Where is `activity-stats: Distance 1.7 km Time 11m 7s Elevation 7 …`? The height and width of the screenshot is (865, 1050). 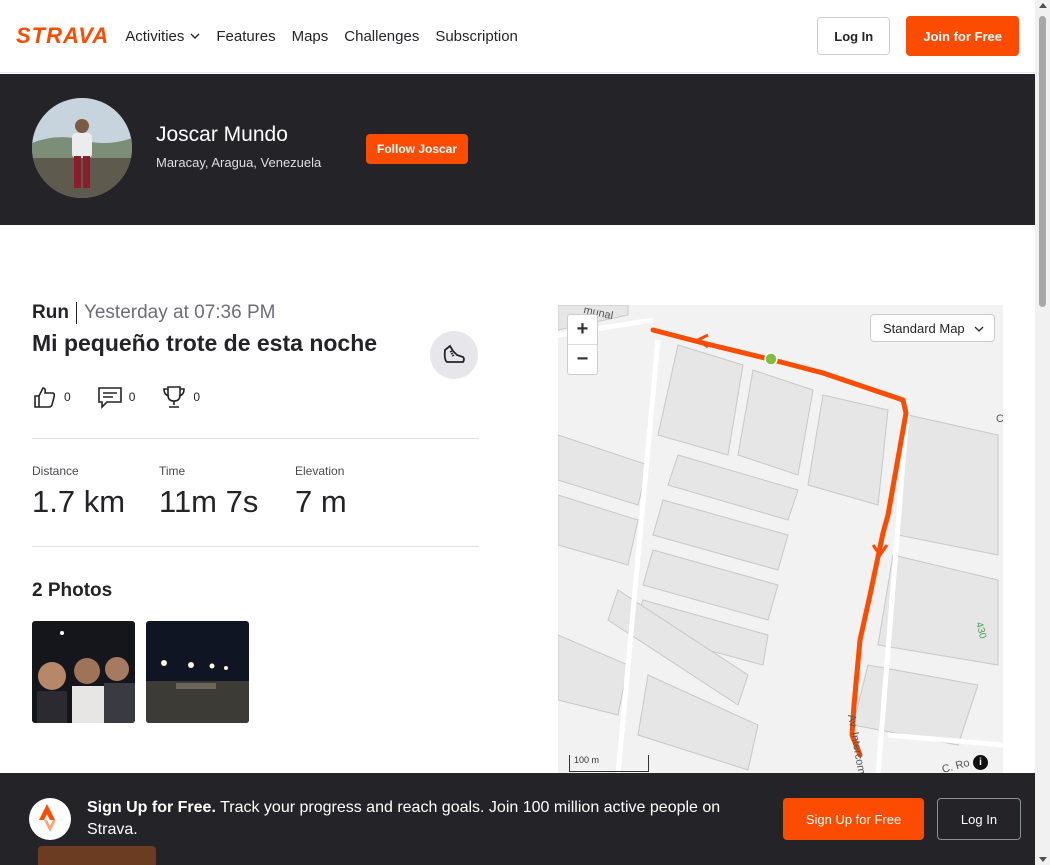
activity-stats: Distance 1.7 km Time 11m 7s Elevation 7 … is located at coordinates (189, 492).